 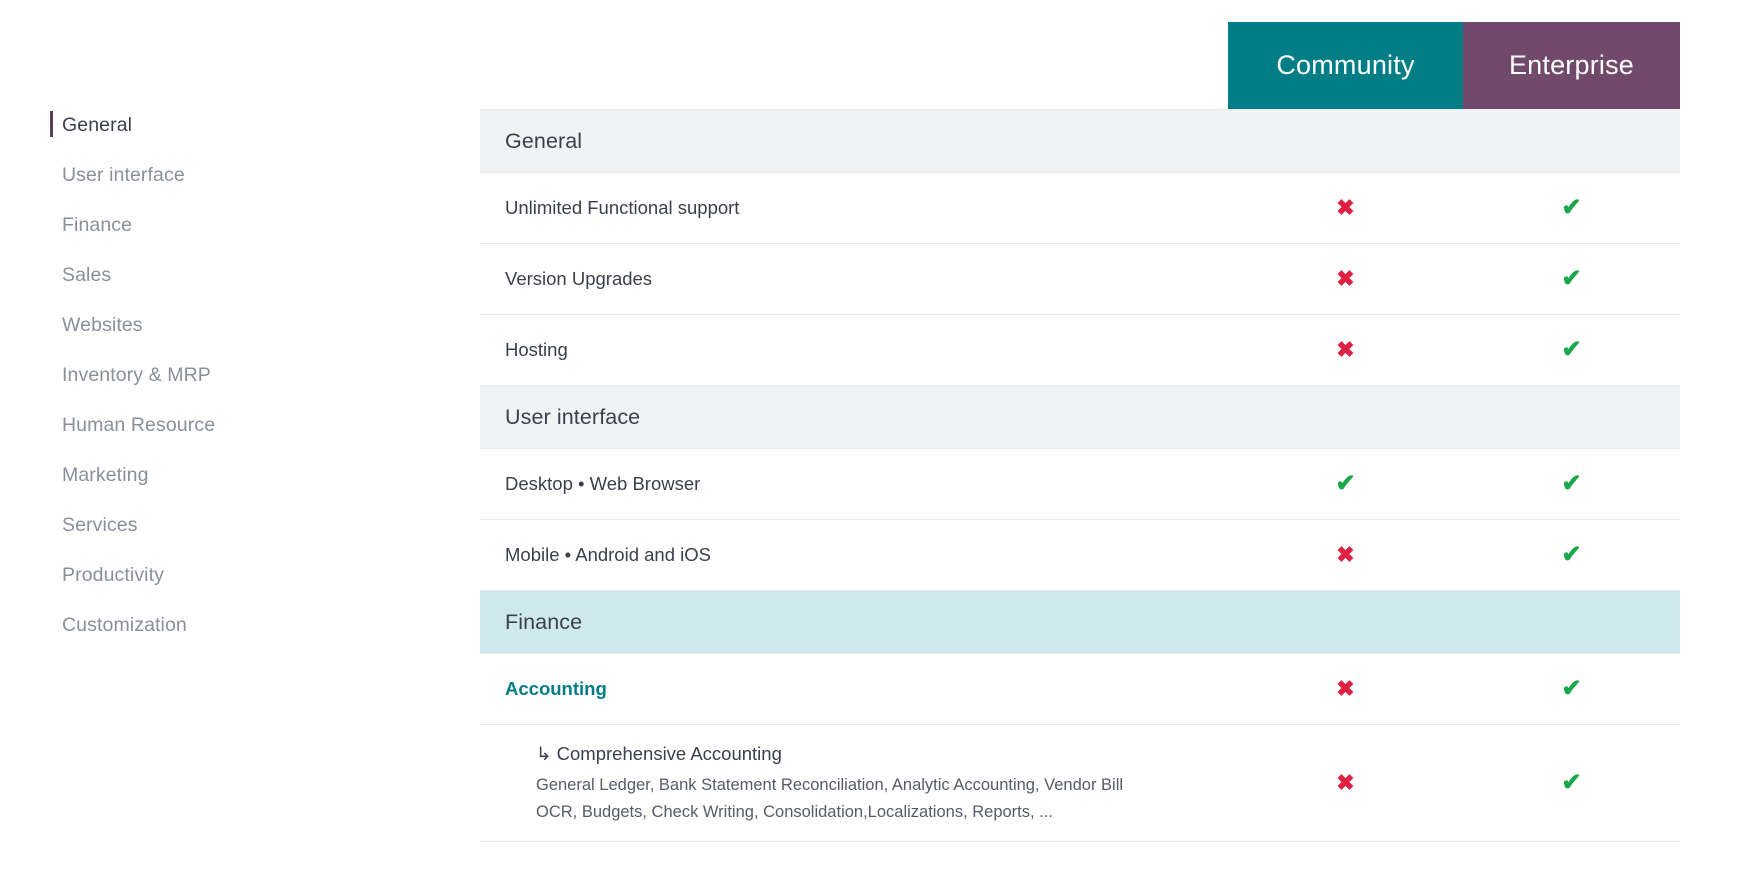 I want to click on sidebar-item-label: Customization, so click(x=124, y=624).